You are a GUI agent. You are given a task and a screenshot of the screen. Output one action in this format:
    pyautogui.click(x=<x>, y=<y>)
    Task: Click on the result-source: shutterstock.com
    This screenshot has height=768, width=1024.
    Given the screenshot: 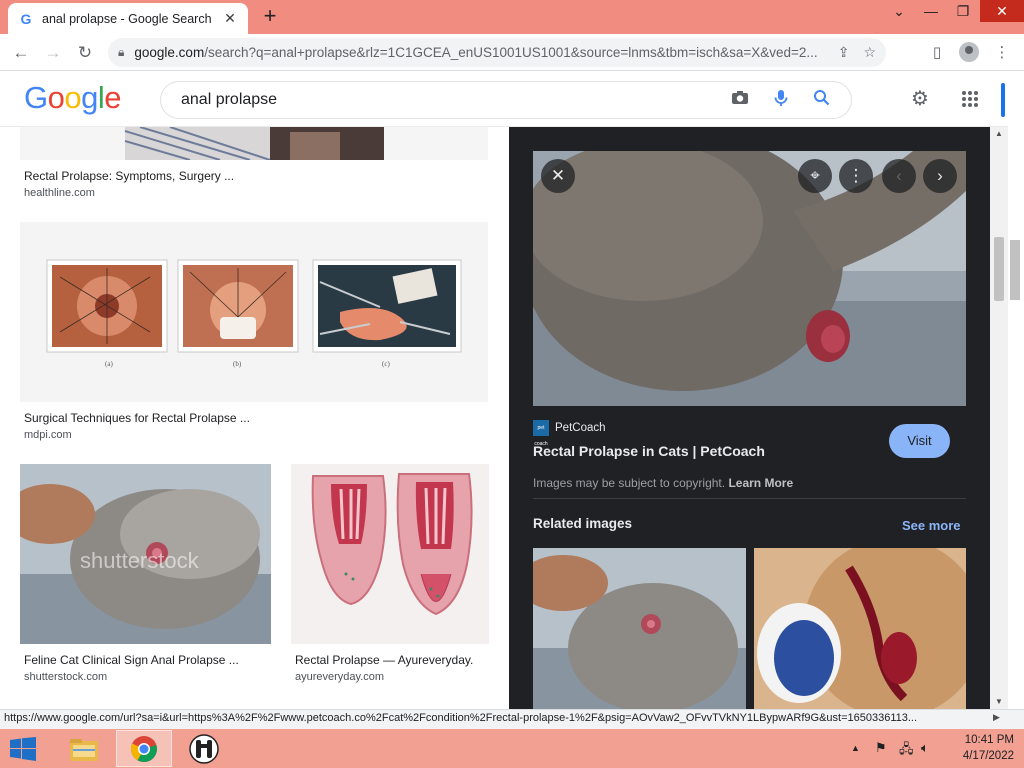 What is the action you would take?
    pyautogui.click(x=65, y=677)
    